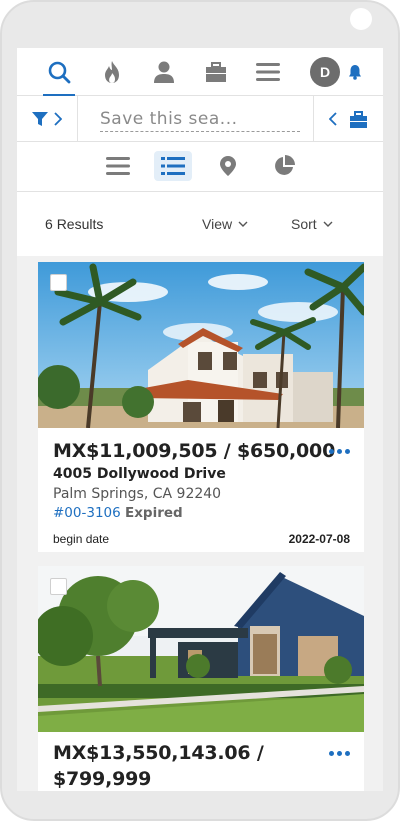 This screenshot has height=821, width=400. What do you see at coordinates (158, 753) in the screenshot?
I see `listing-price-line-1: MX$13,550,143.06 /` at bounding box center [158, 753].